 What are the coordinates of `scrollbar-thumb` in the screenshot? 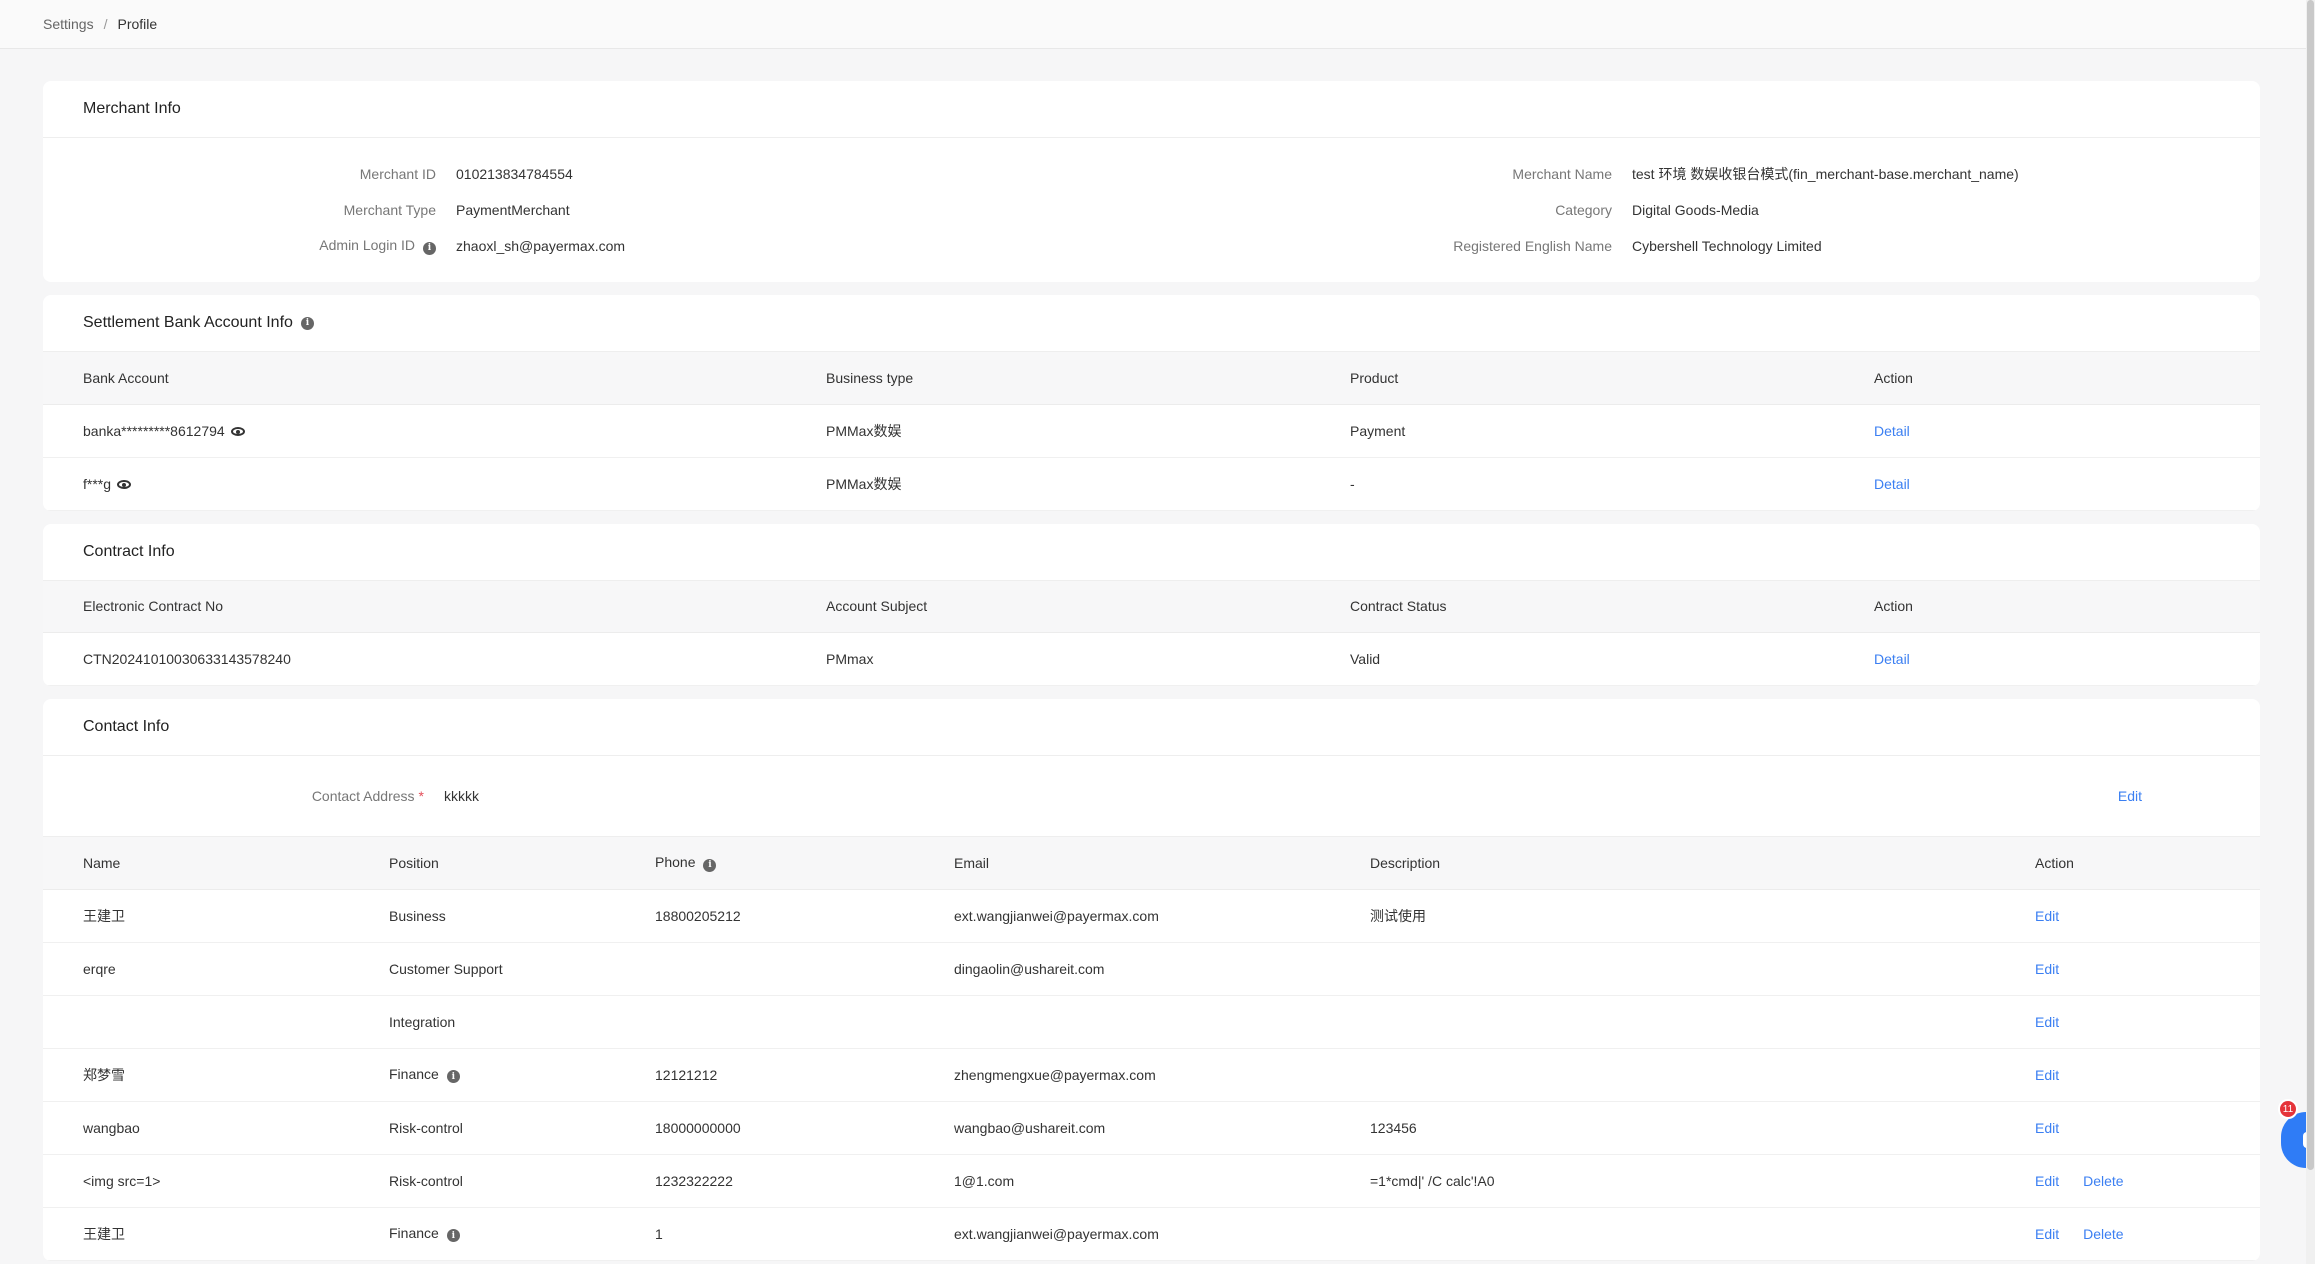 It's located at (2310, 585).